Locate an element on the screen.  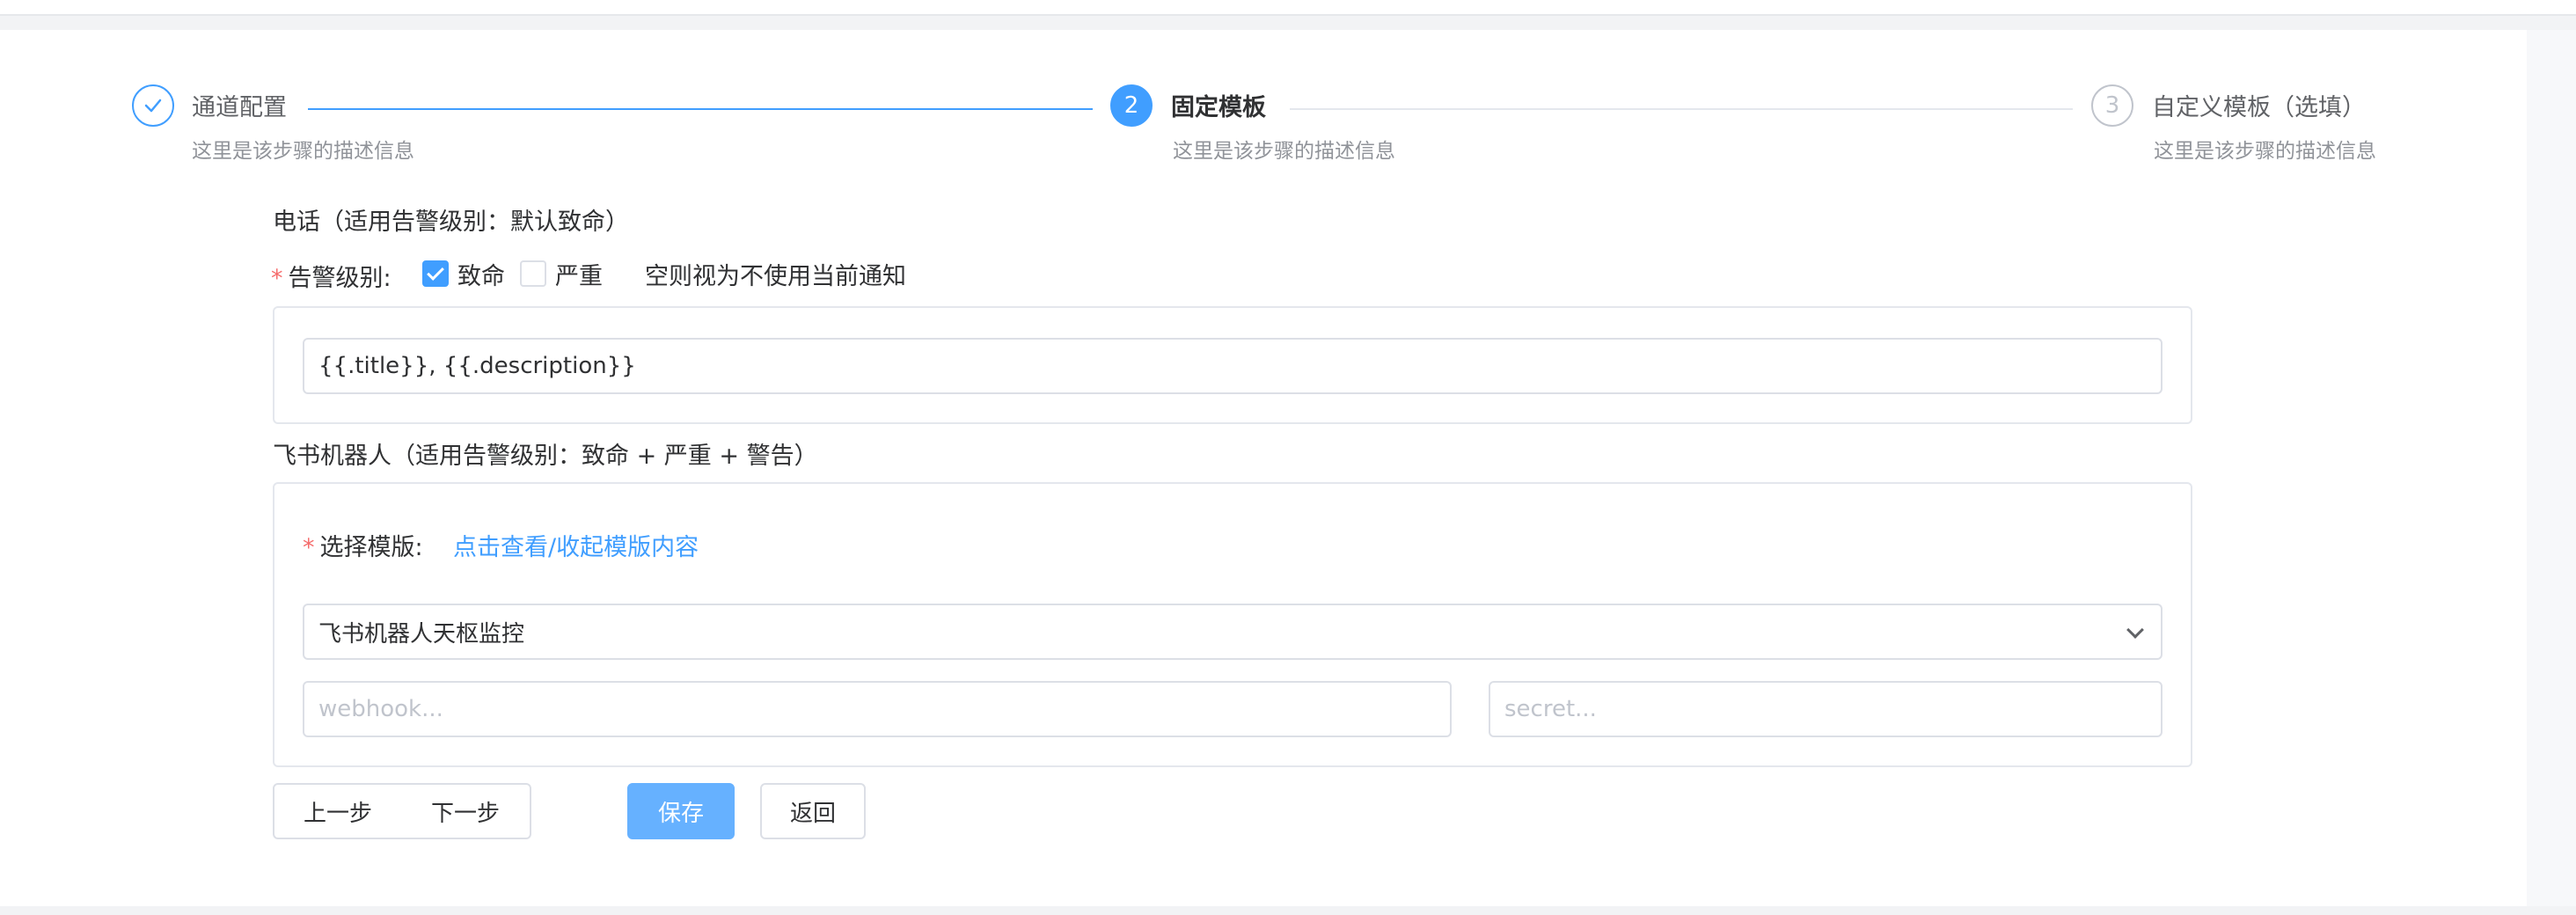
toggle-template-link: 点击查看/收起模版内容 is located at coordinates (576, 545).